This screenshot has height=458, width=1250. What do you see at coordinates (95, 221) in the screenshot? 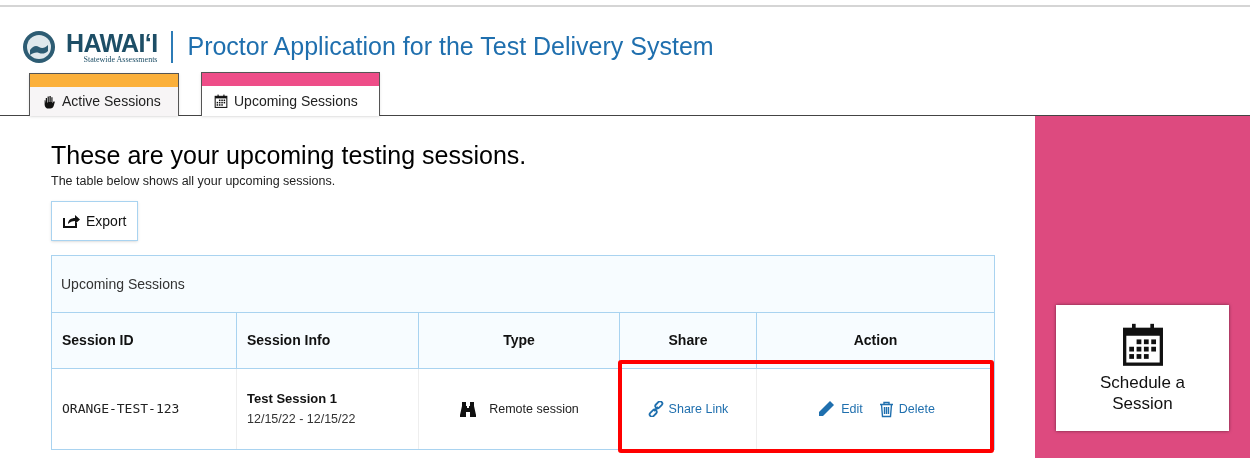
I see `export-button: Export` at bounding box center [95, 221].